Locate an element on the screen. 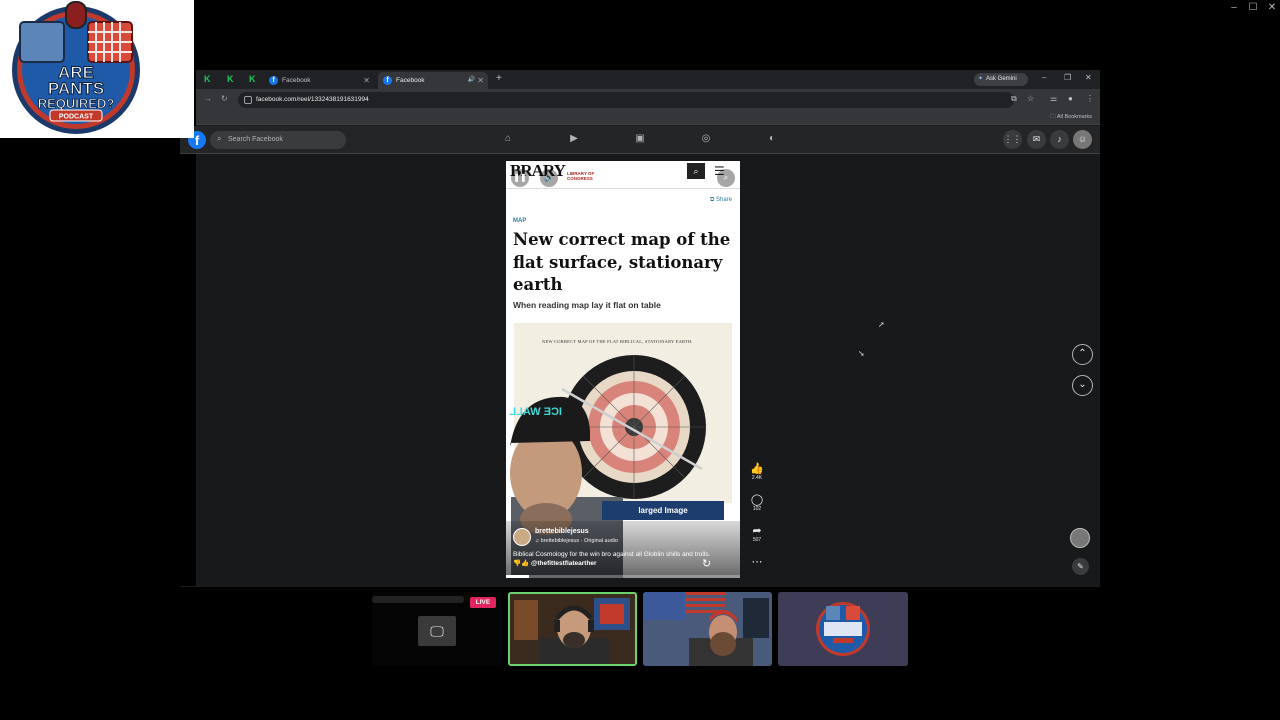  notifications-bell-icon: ♪ is located at coordinates (1059, 139).